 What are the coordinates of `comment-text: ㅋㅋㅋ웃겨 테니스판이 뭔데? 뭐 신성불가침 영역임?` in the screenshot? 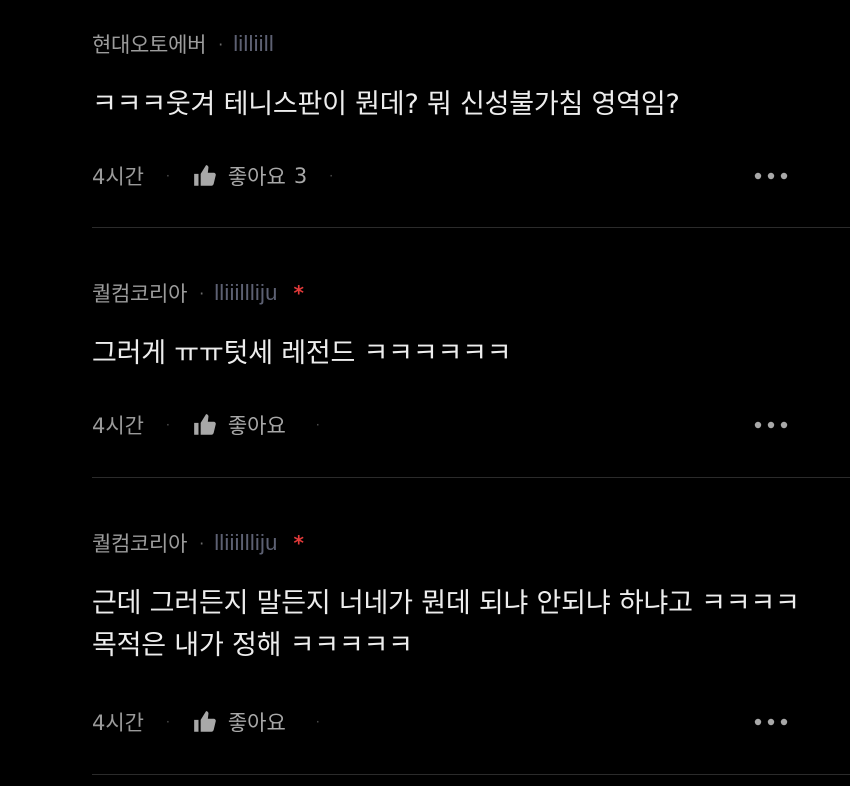 It's located at (386, 104).